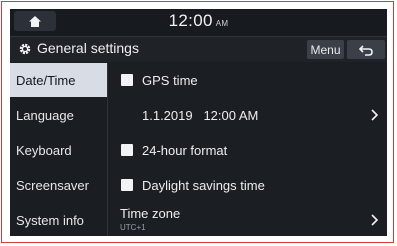  Describe the element at coordinates (50, 220) in the screenshot. I see `sidebar-item-label: System info` at that location.